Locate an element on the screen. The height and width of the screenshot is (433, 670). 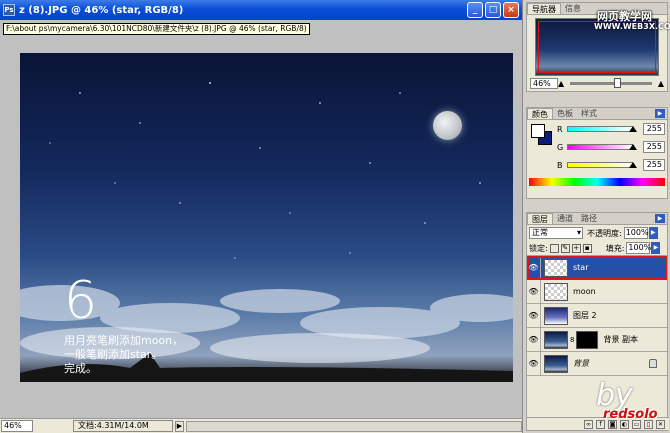
color-spectrum-bar is located at coordinates (597, 182).